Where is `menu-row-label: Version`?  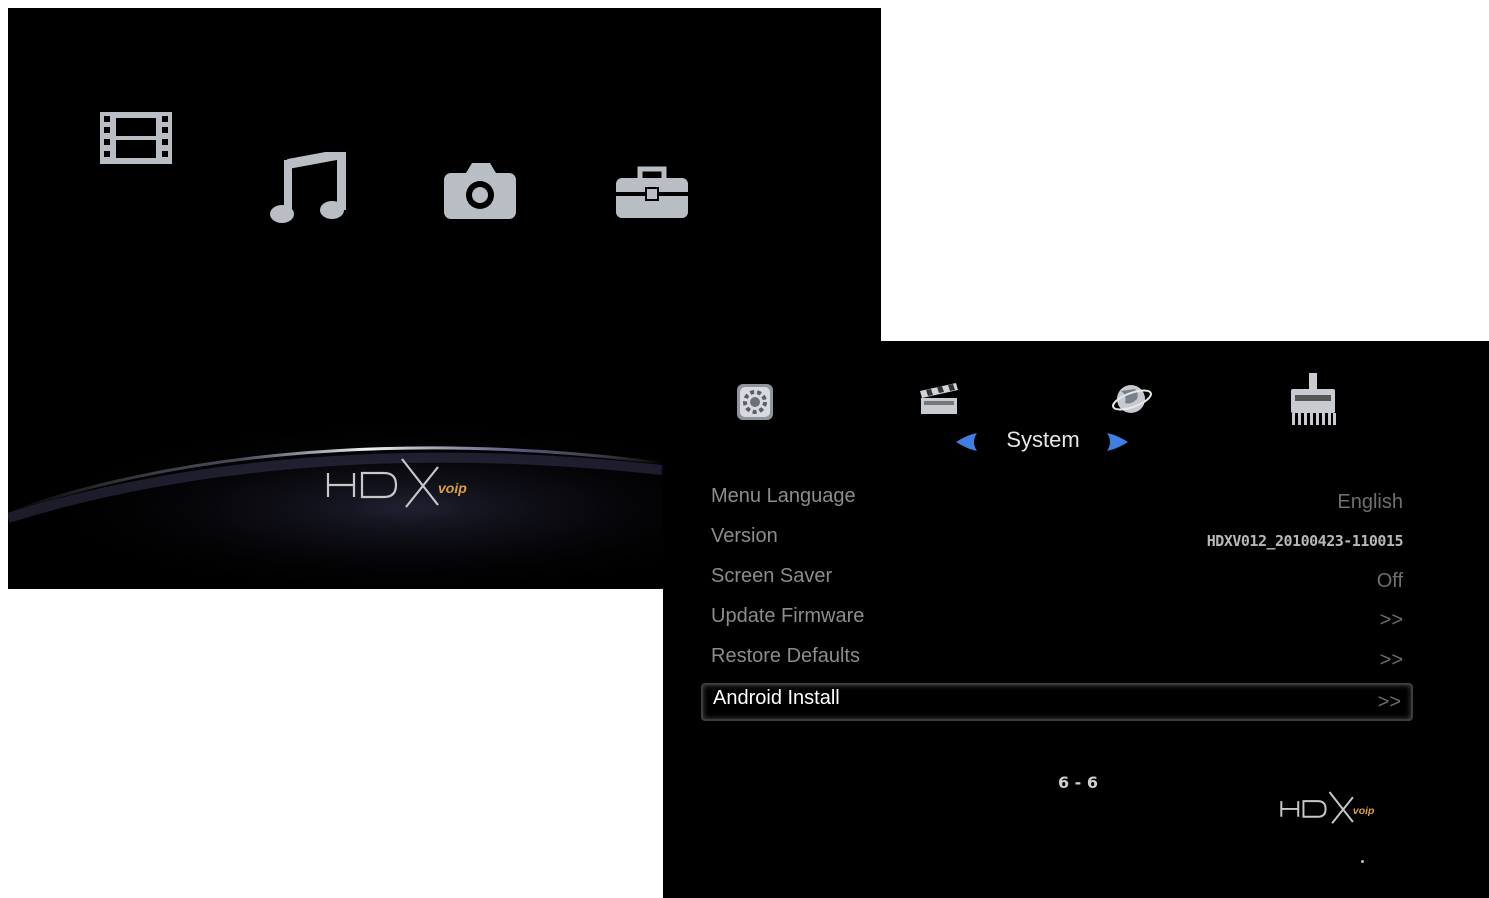
menu-row-label: Version is located at coordinates (744, 536).